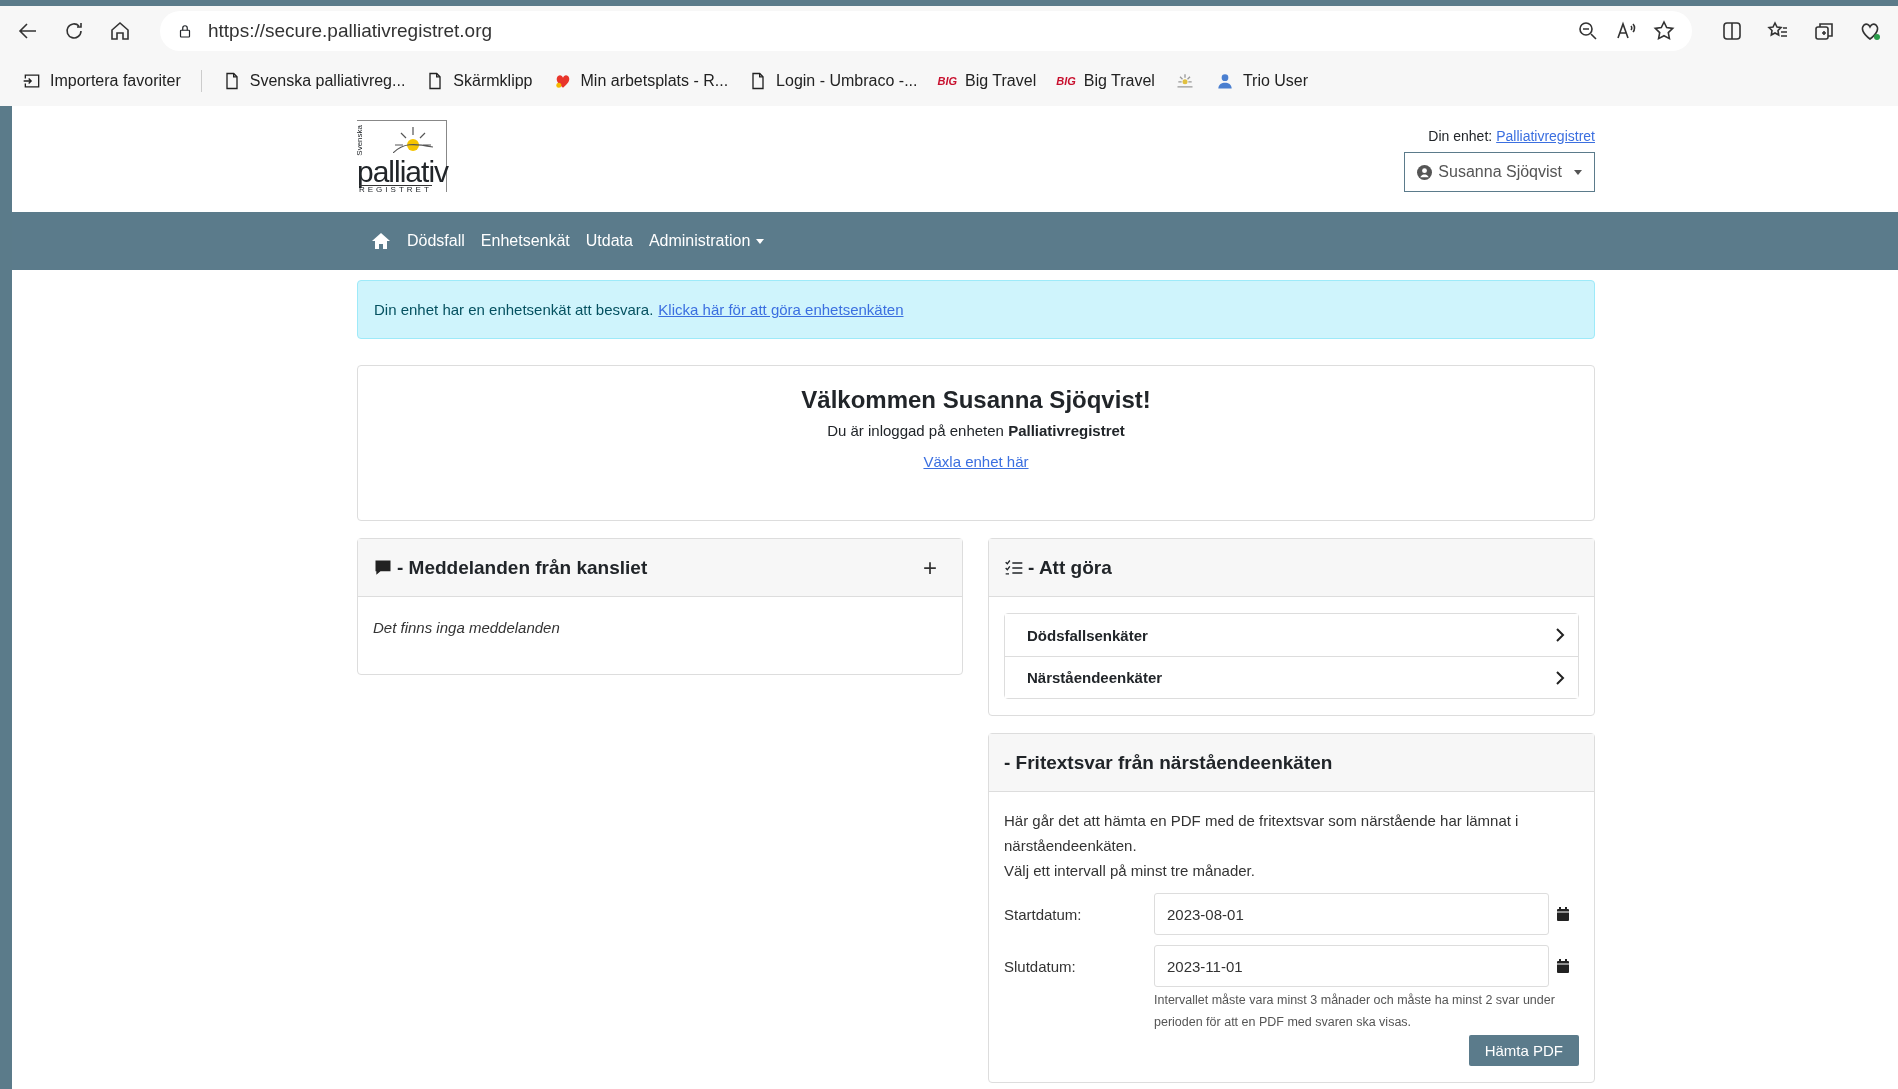 This screenshot has height=1089, width=1898. I want to click on unit-link: Palliativregistret, so click(1545, 136).